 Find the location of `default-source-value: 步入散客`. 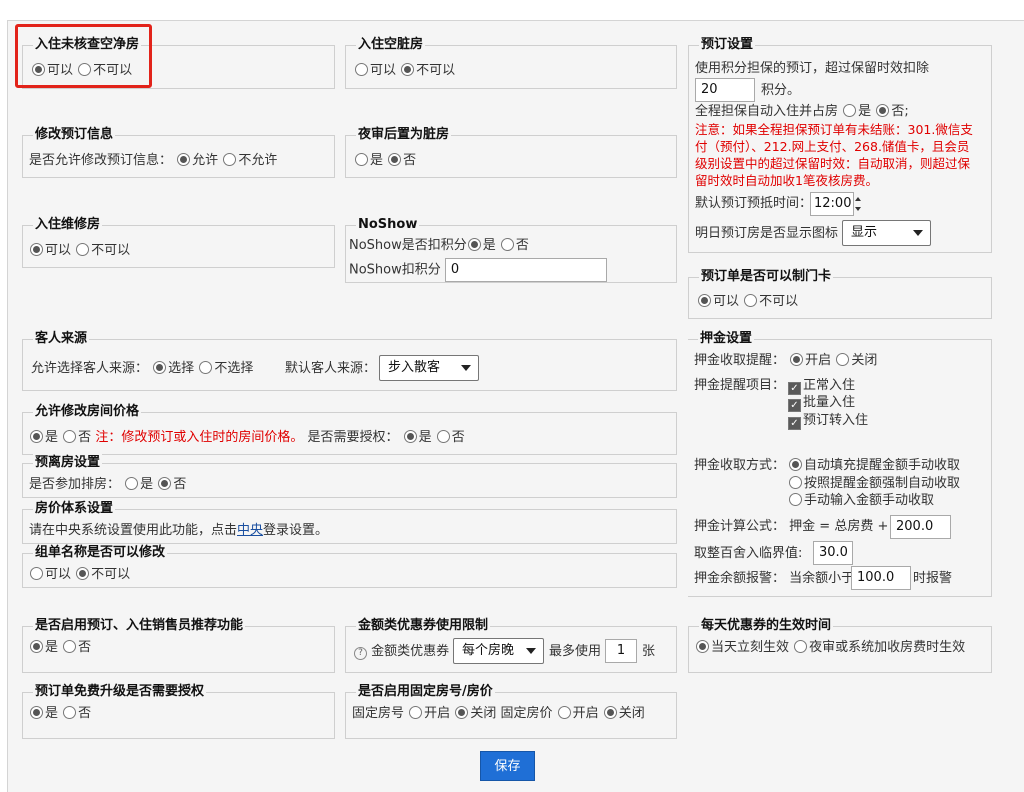

default-source-value: 步入散客 is located at coordinates (414, 367).